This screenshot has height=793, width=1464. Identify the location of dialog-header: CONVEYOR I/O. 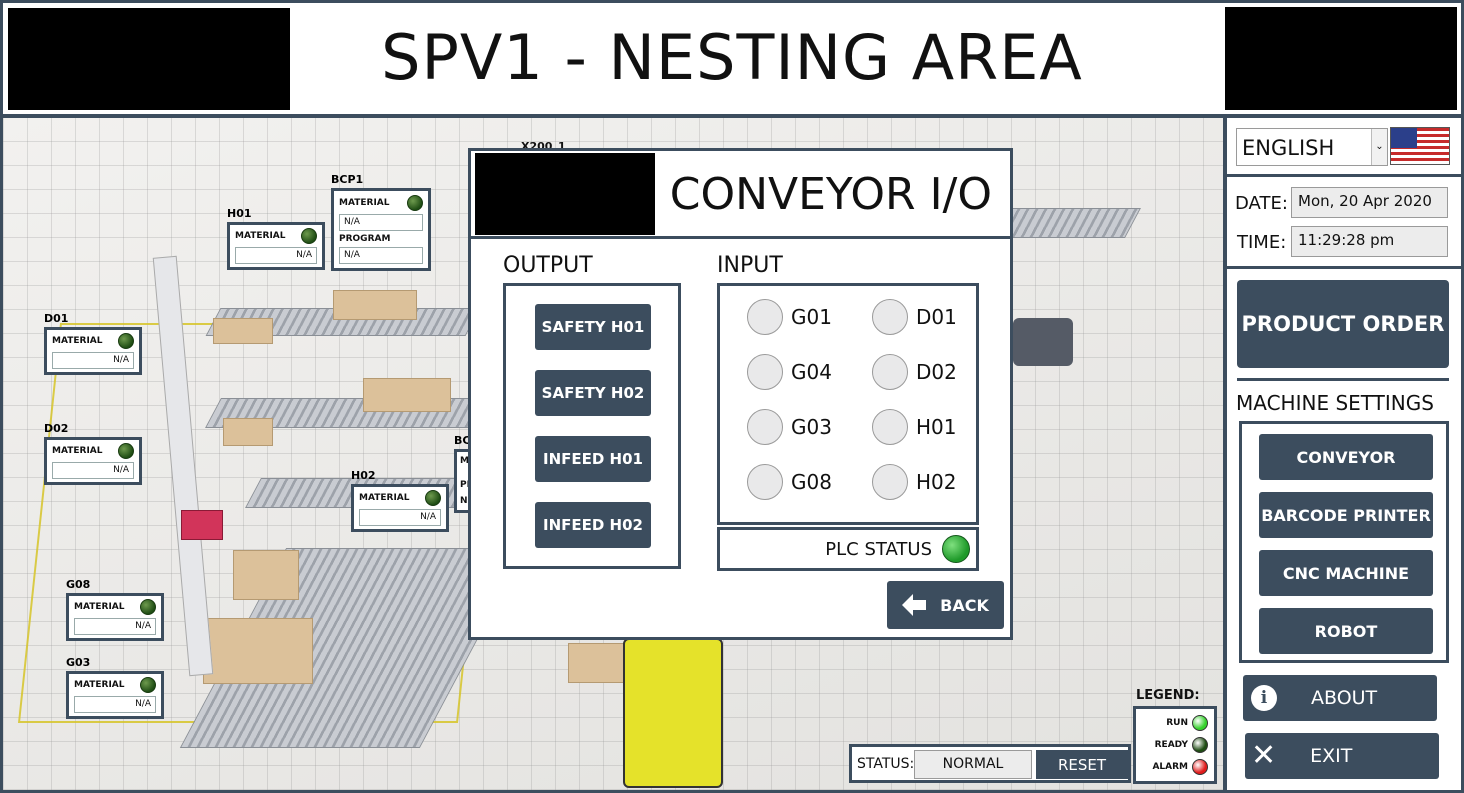
(740, 195).